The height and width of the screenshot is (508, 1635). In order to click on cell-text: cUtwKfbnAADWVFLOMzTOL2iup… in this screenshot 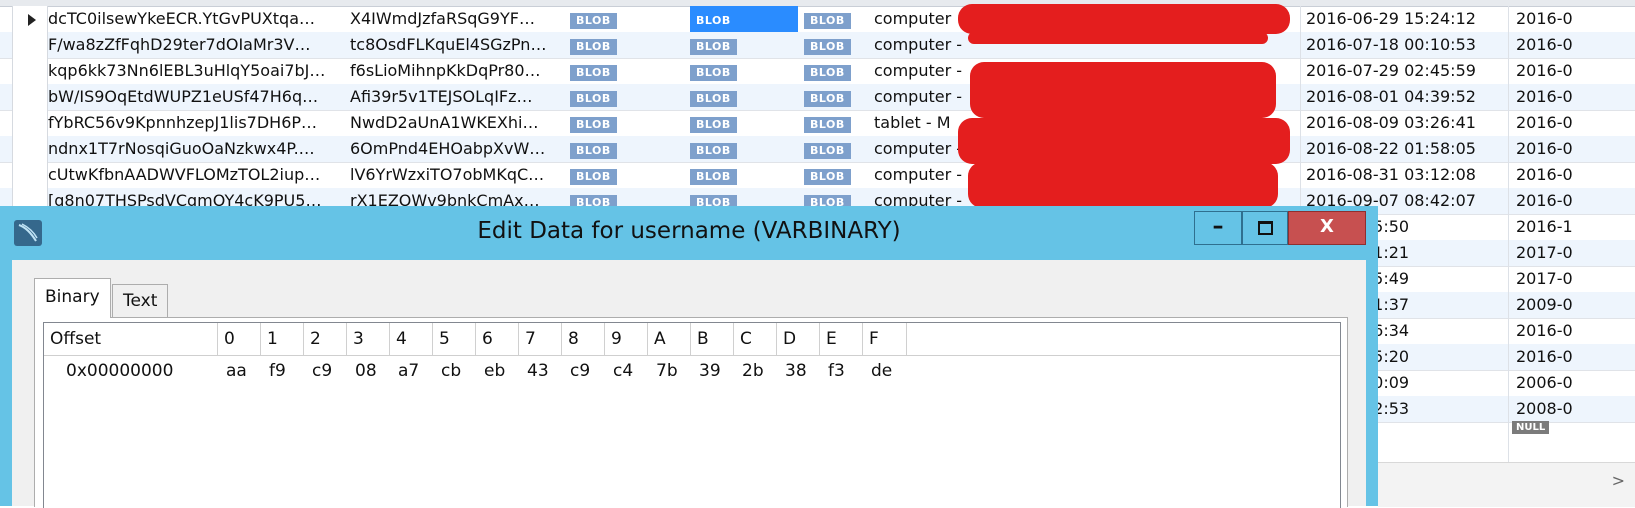, I will do `click(193, 175)`.